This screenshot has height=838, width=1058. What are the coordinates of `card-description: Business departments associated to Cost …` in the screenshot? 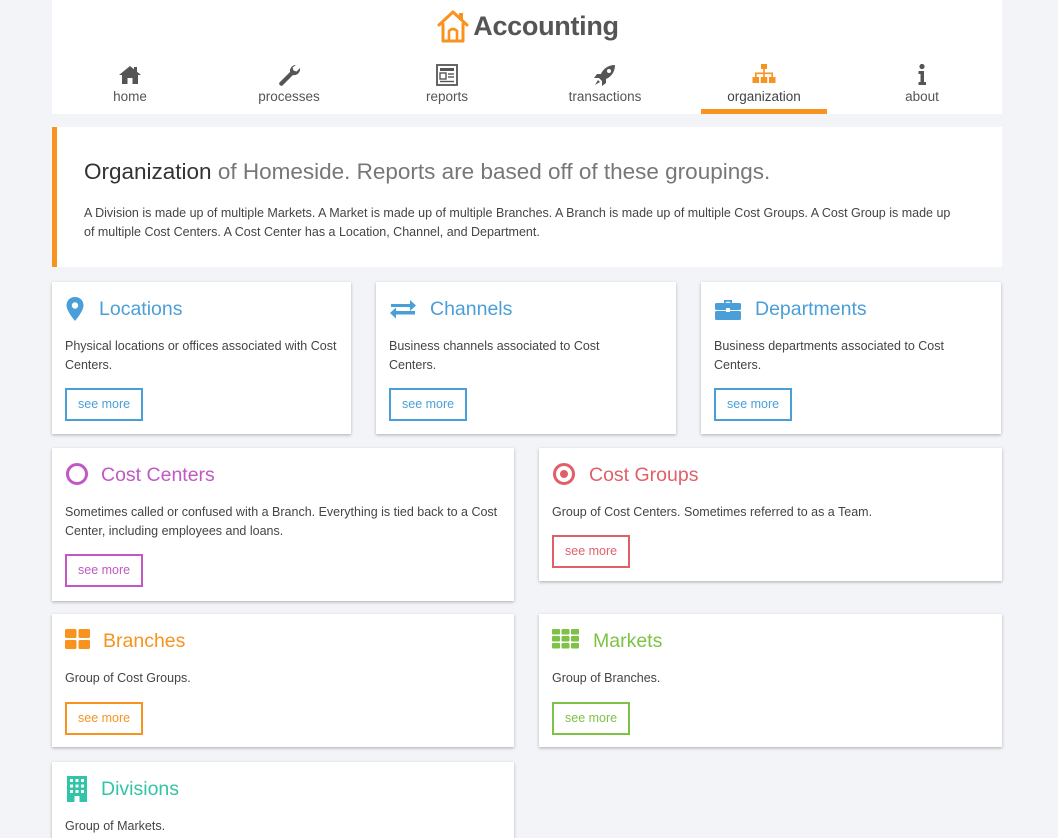 It's located at (829, 355).